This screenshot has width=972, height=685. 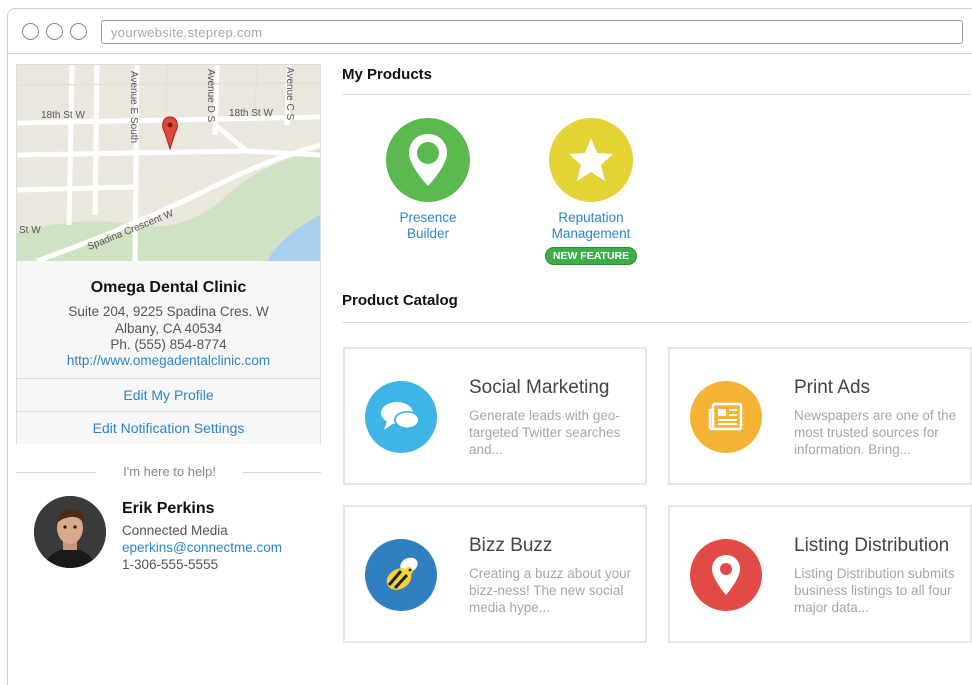 What do you see at coordinates (168, 311) in the screenshot?
I see `business-address-line1: Suite 204, 9225 Spadina Cres. W` at bounding box center [168, 311].